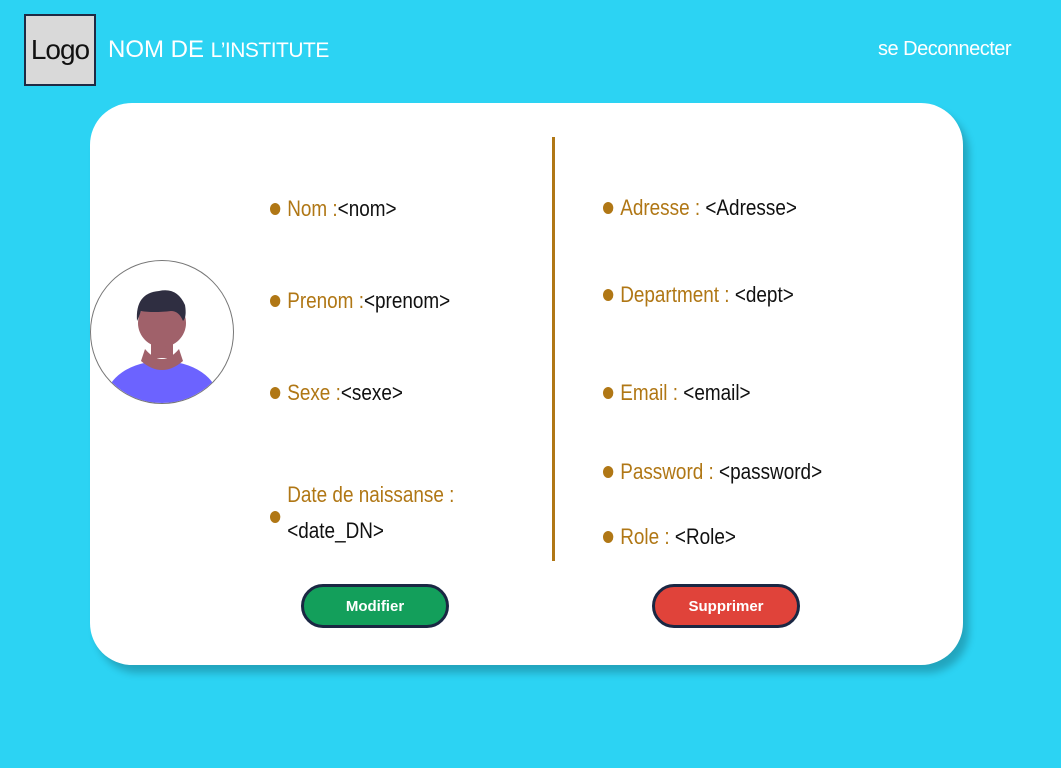  I want to click on field-label: Role :, so click(647, 536).